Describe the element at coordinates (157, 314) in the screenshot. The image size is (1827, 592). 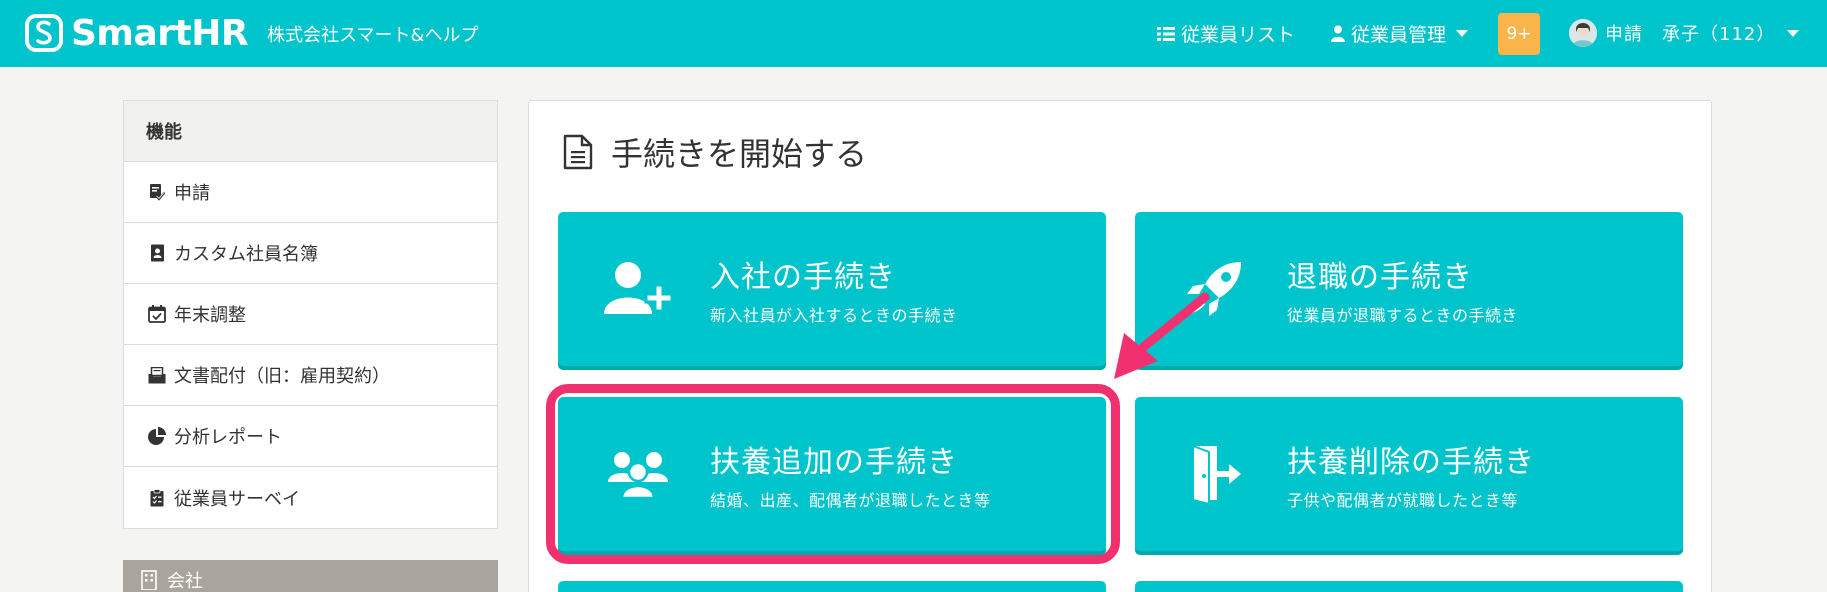
I see `calendar-check-icon` at that location.